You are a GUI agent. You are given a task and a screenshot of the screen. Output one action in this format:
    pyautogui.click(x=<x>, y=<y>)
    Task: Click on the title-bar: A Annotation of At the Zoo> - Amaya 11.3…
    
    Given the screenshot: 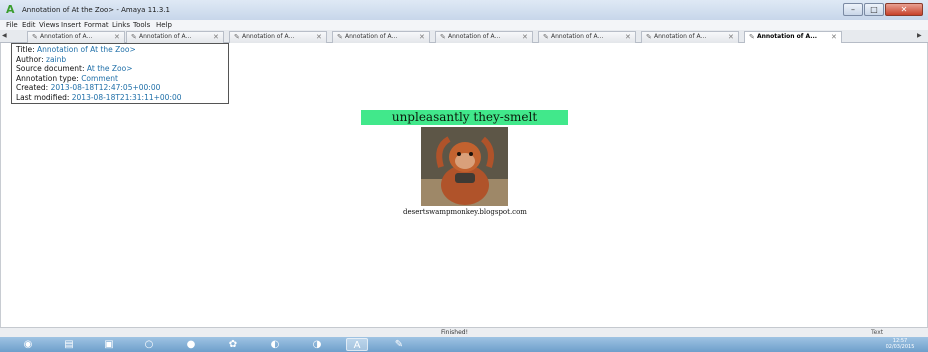 What is the action you would take?
    pyautogui.click(x=464, y=10)
    